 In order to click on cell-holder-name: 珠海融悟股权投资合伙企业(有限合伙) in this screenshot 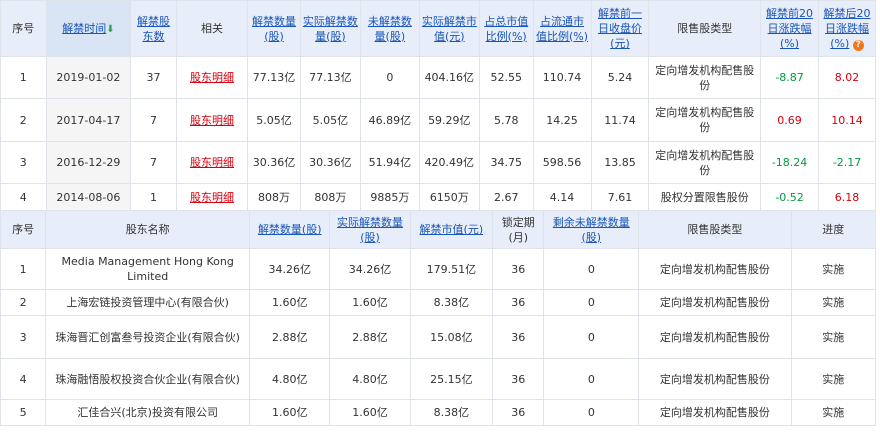, I will do `click(148, 379)`.